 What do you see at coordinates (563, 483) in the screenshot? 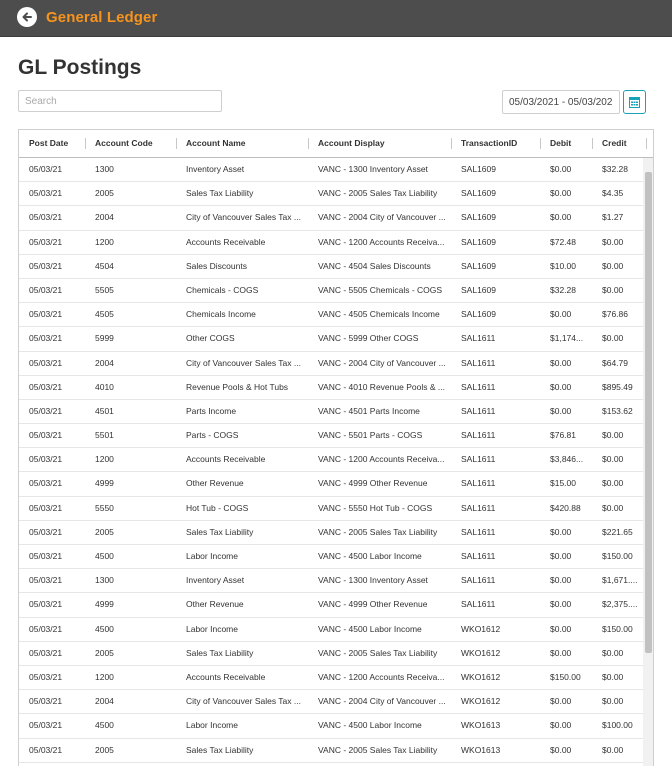
I see `cell-debit: $15.00` at bounding box center [563, 483].